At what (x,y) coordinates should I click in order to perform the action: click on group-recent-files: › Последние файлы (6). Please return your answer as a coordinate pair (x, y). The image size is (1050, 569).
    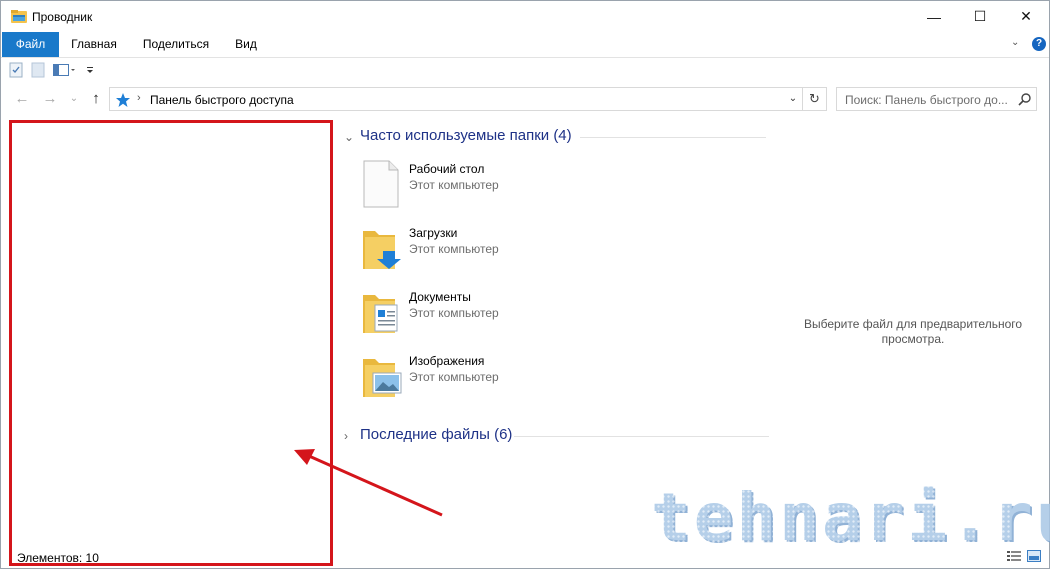
    Looking at the image, I should click on (556, 436).